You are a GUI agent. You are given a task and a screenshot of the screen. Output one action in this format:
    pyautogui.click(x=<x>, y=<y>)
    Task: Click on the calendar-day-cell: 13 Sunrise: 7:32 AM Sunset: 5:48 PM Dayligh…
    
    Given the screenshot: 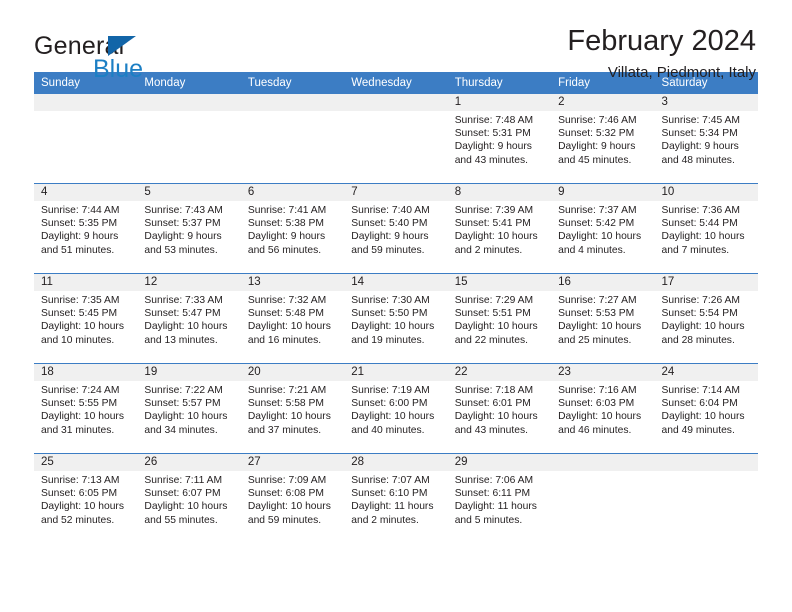 What is the action you would take?
    pyautogui.click(x=292, y=318)
    